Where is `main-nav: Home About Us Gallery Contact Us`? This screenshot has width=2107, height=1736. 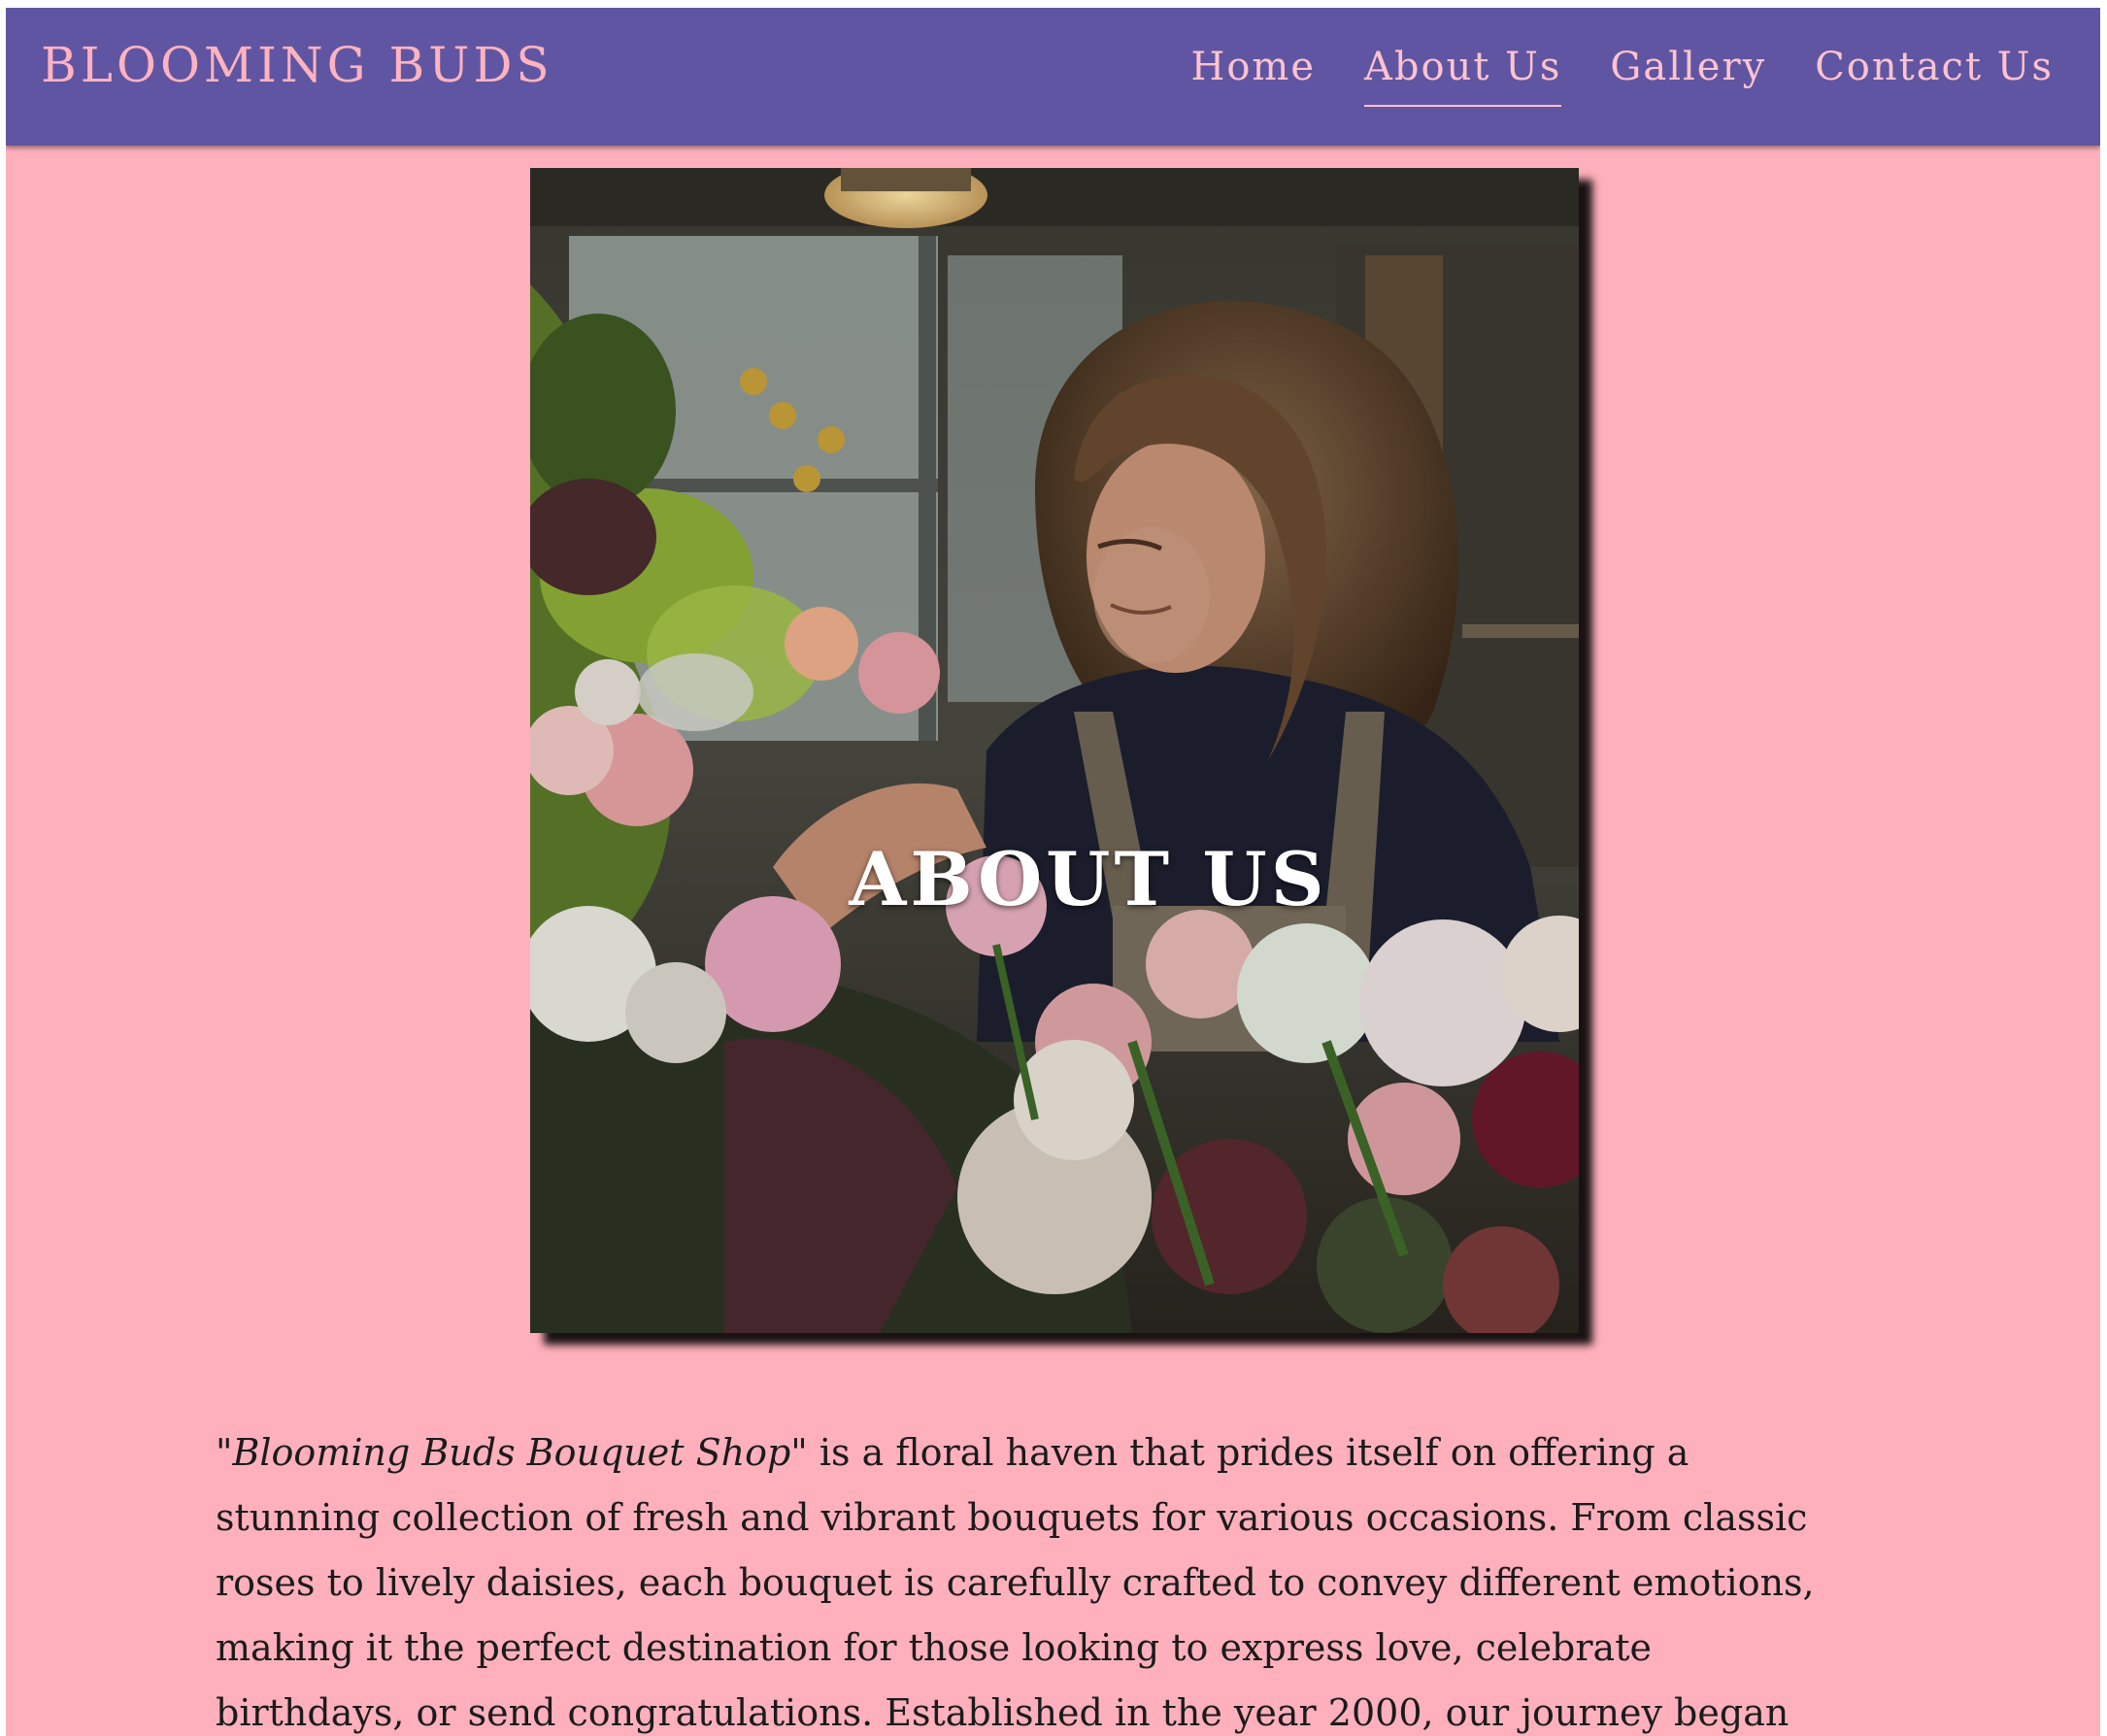 main-nav: Home About Us Gallery Contact Us is located at coordinates (1622, 76).